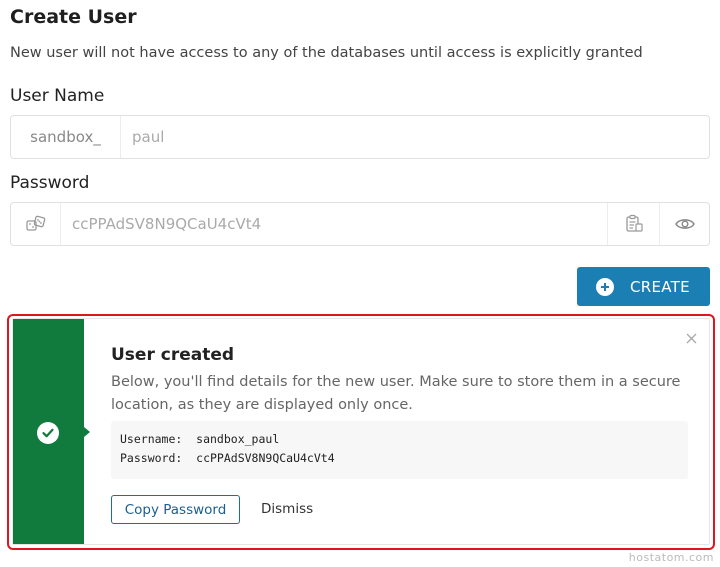  What do you see at coordinates (50, 183) in the screenshot?
I see `password-label: Password` at bounding box center [50, 183].